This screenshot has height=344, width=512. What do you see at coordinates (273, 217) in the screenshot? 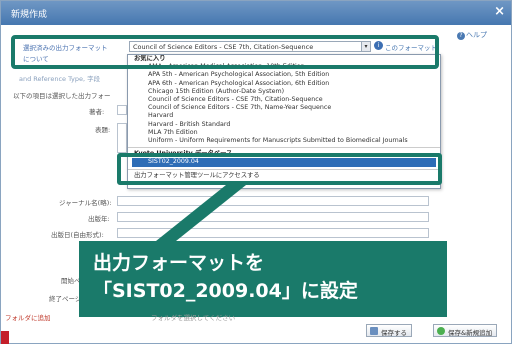
I see `year-field` at bounding box center [273, 217].